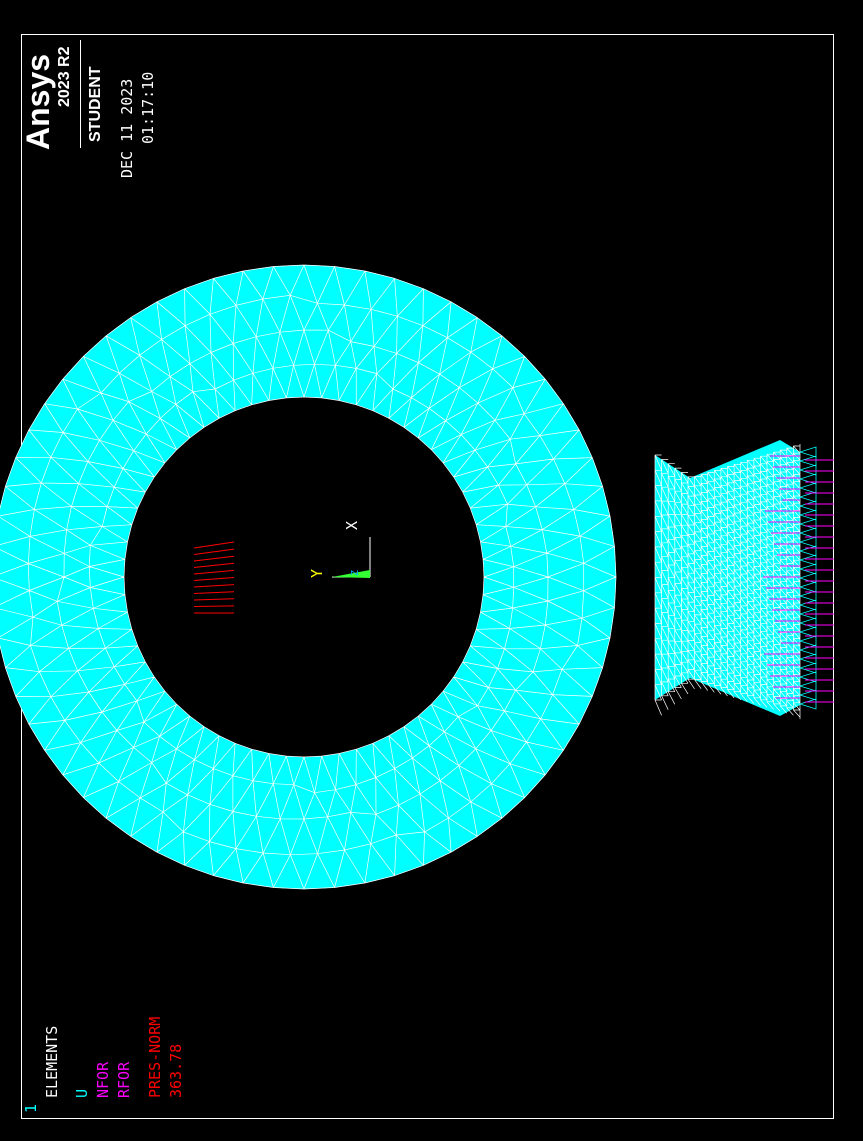  Describe the element at coordinates (355, 573) in the screenshot. I see `triad-z-label: Z` at that location.